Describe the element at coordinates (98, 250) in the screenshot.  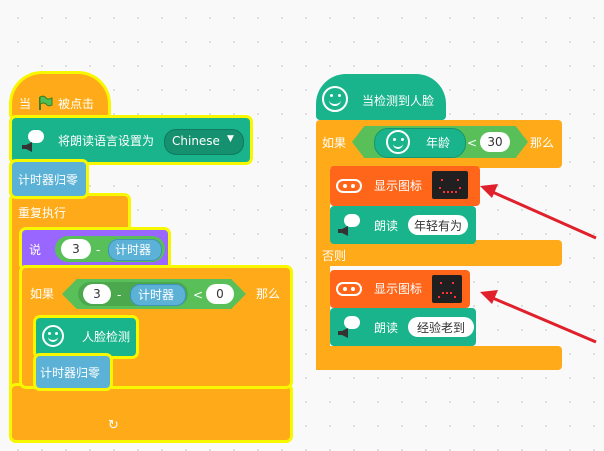
I see `say-minus-label: -` at that location.